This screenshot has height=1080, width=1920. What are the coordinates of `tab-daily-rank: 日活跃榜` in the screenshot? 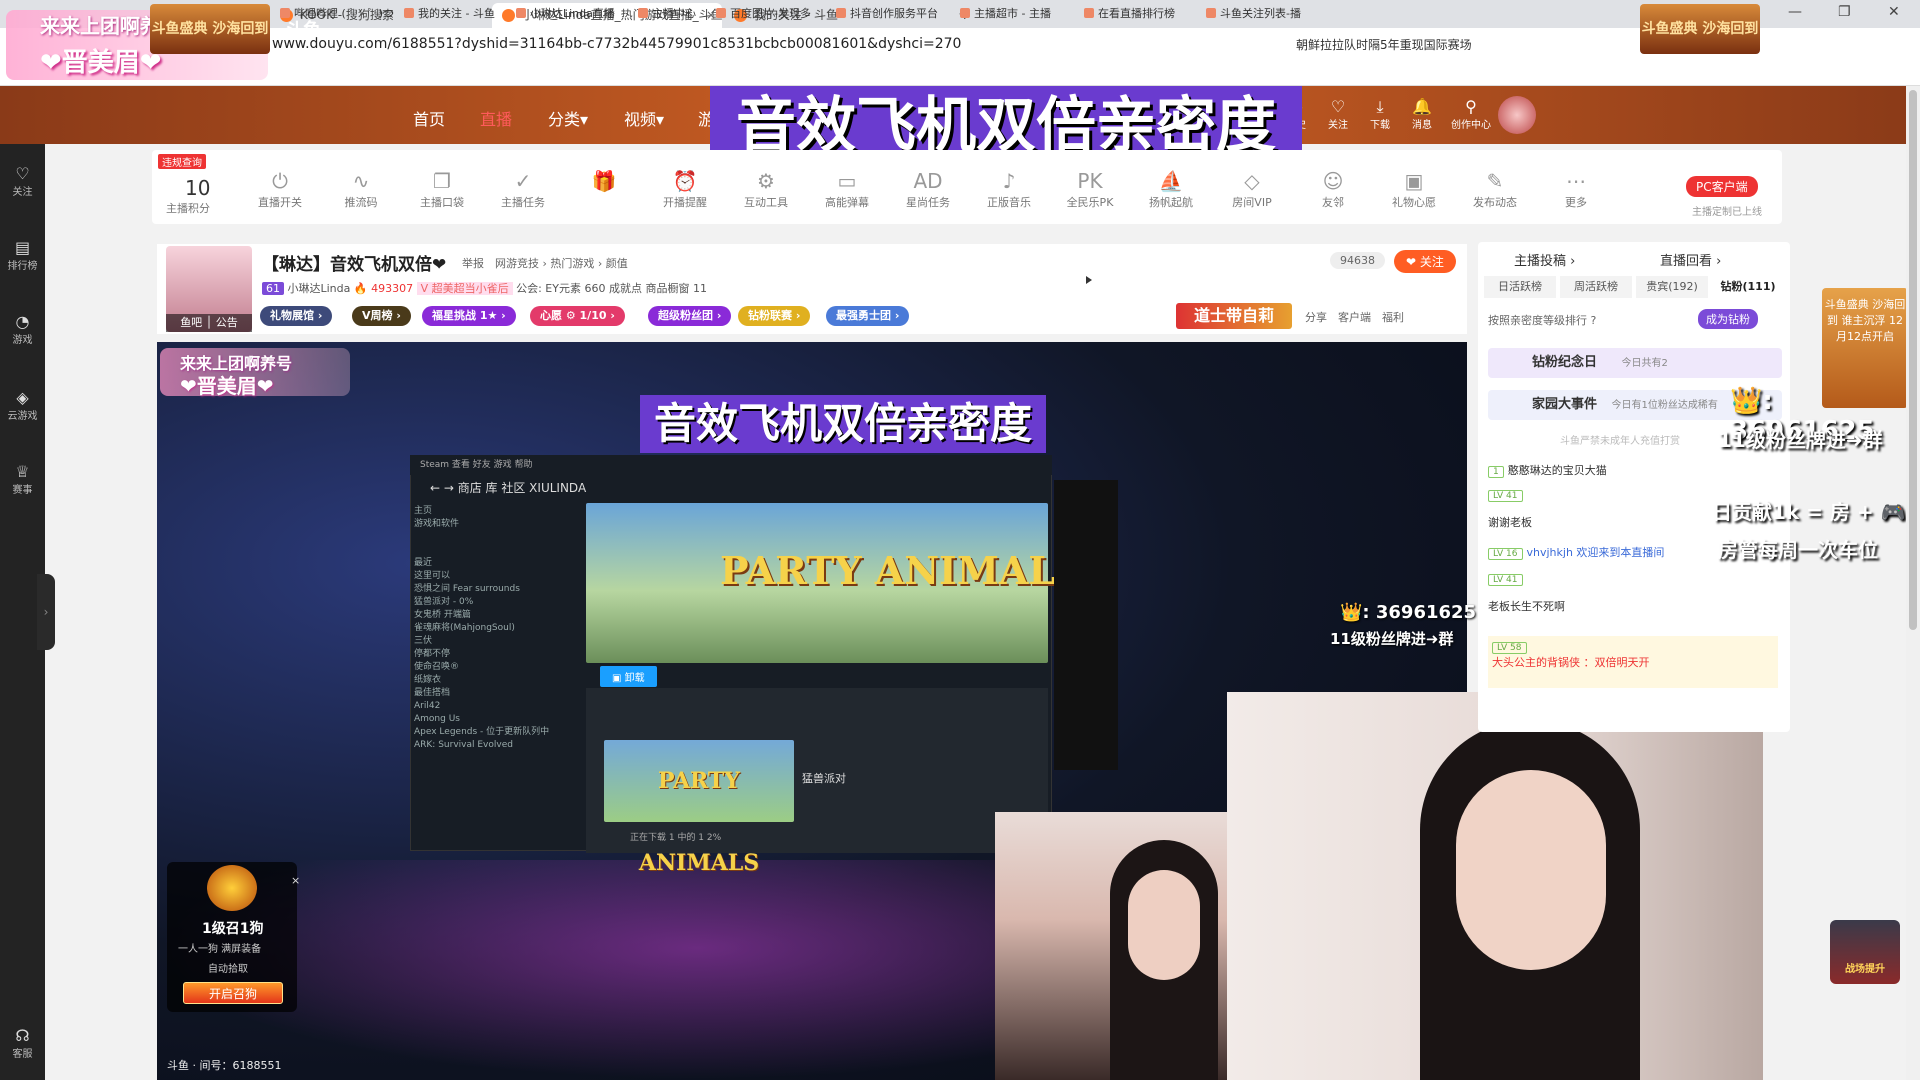 It's located at (1520, 287).